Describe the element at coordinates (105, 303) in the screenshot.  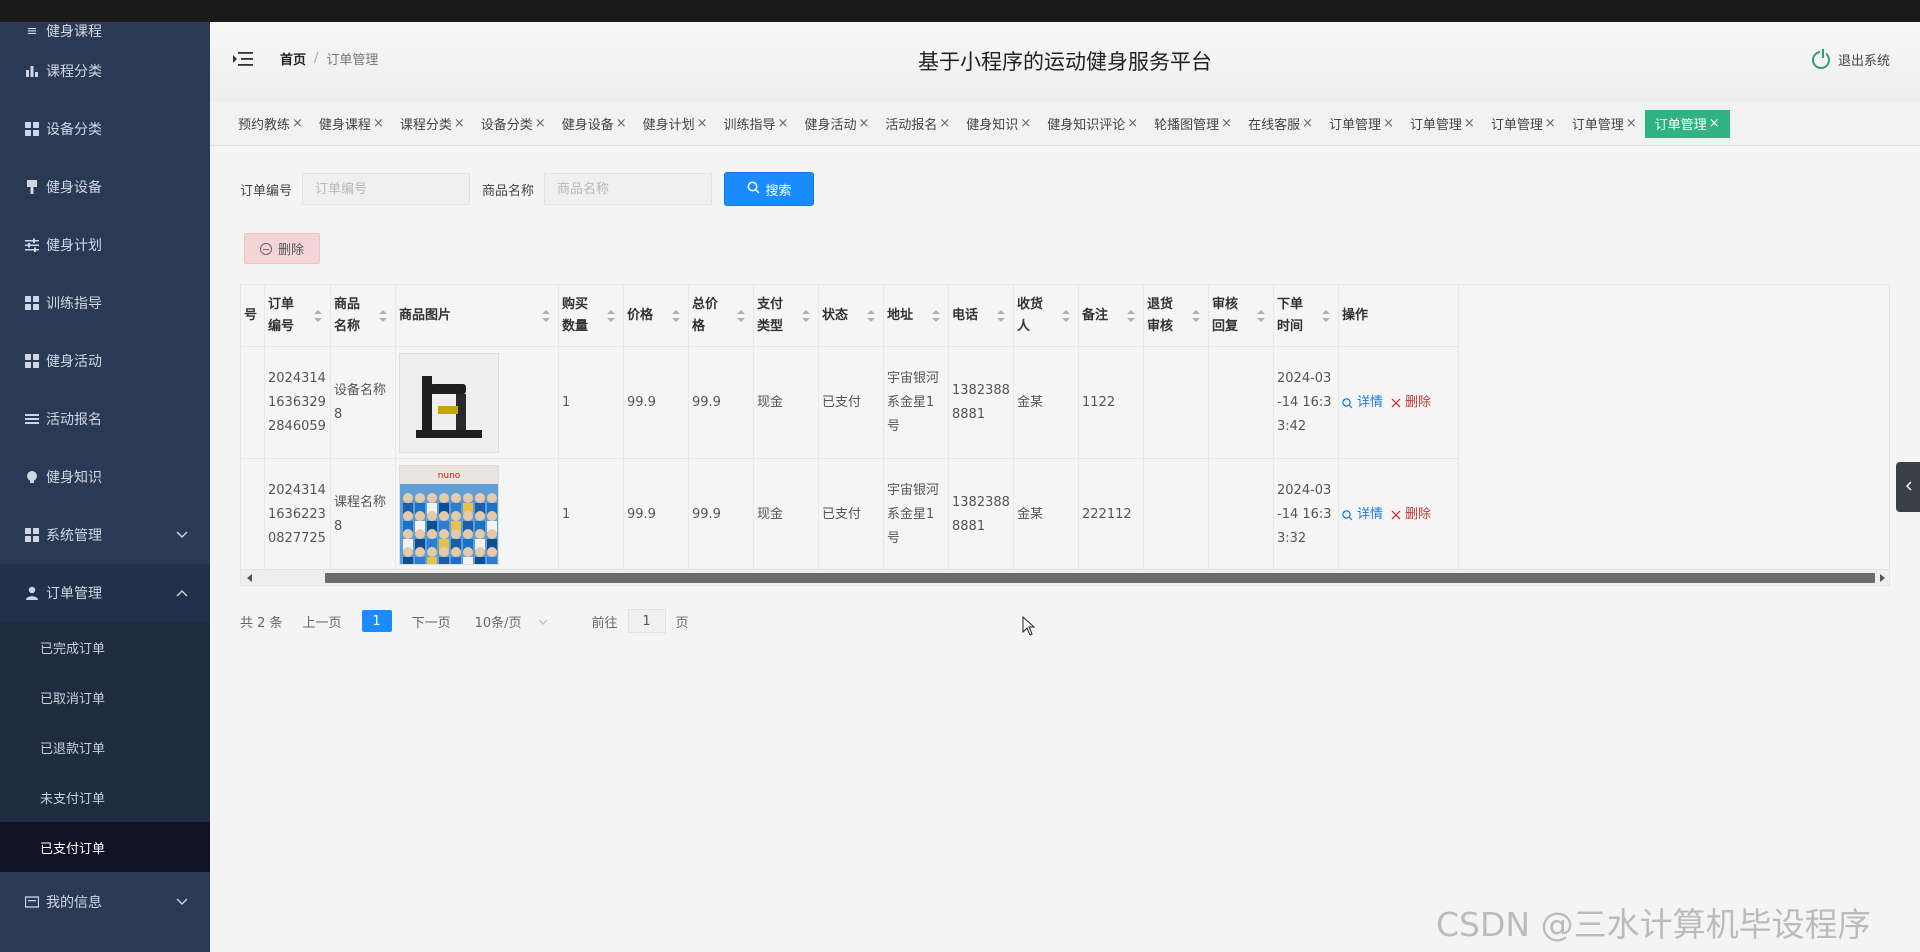
I see `sidebar-item-training-guide: 训练指导` at that location.